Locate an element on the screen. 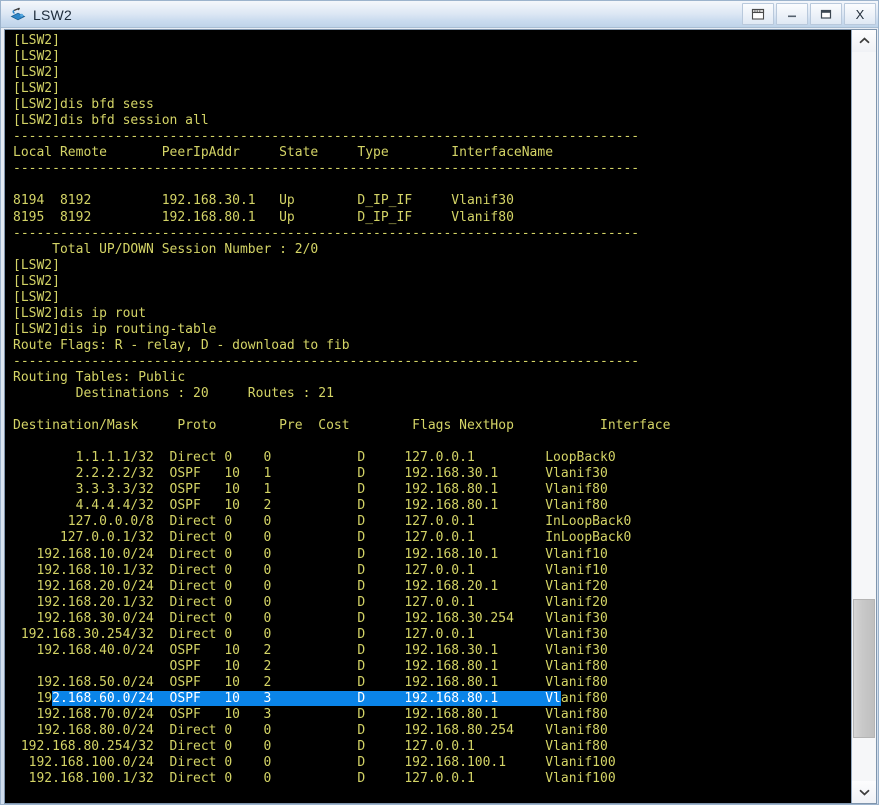 The width and height of the screenshot is (879, 805). terminal-scrollbar is located at coordinates (863, 416).